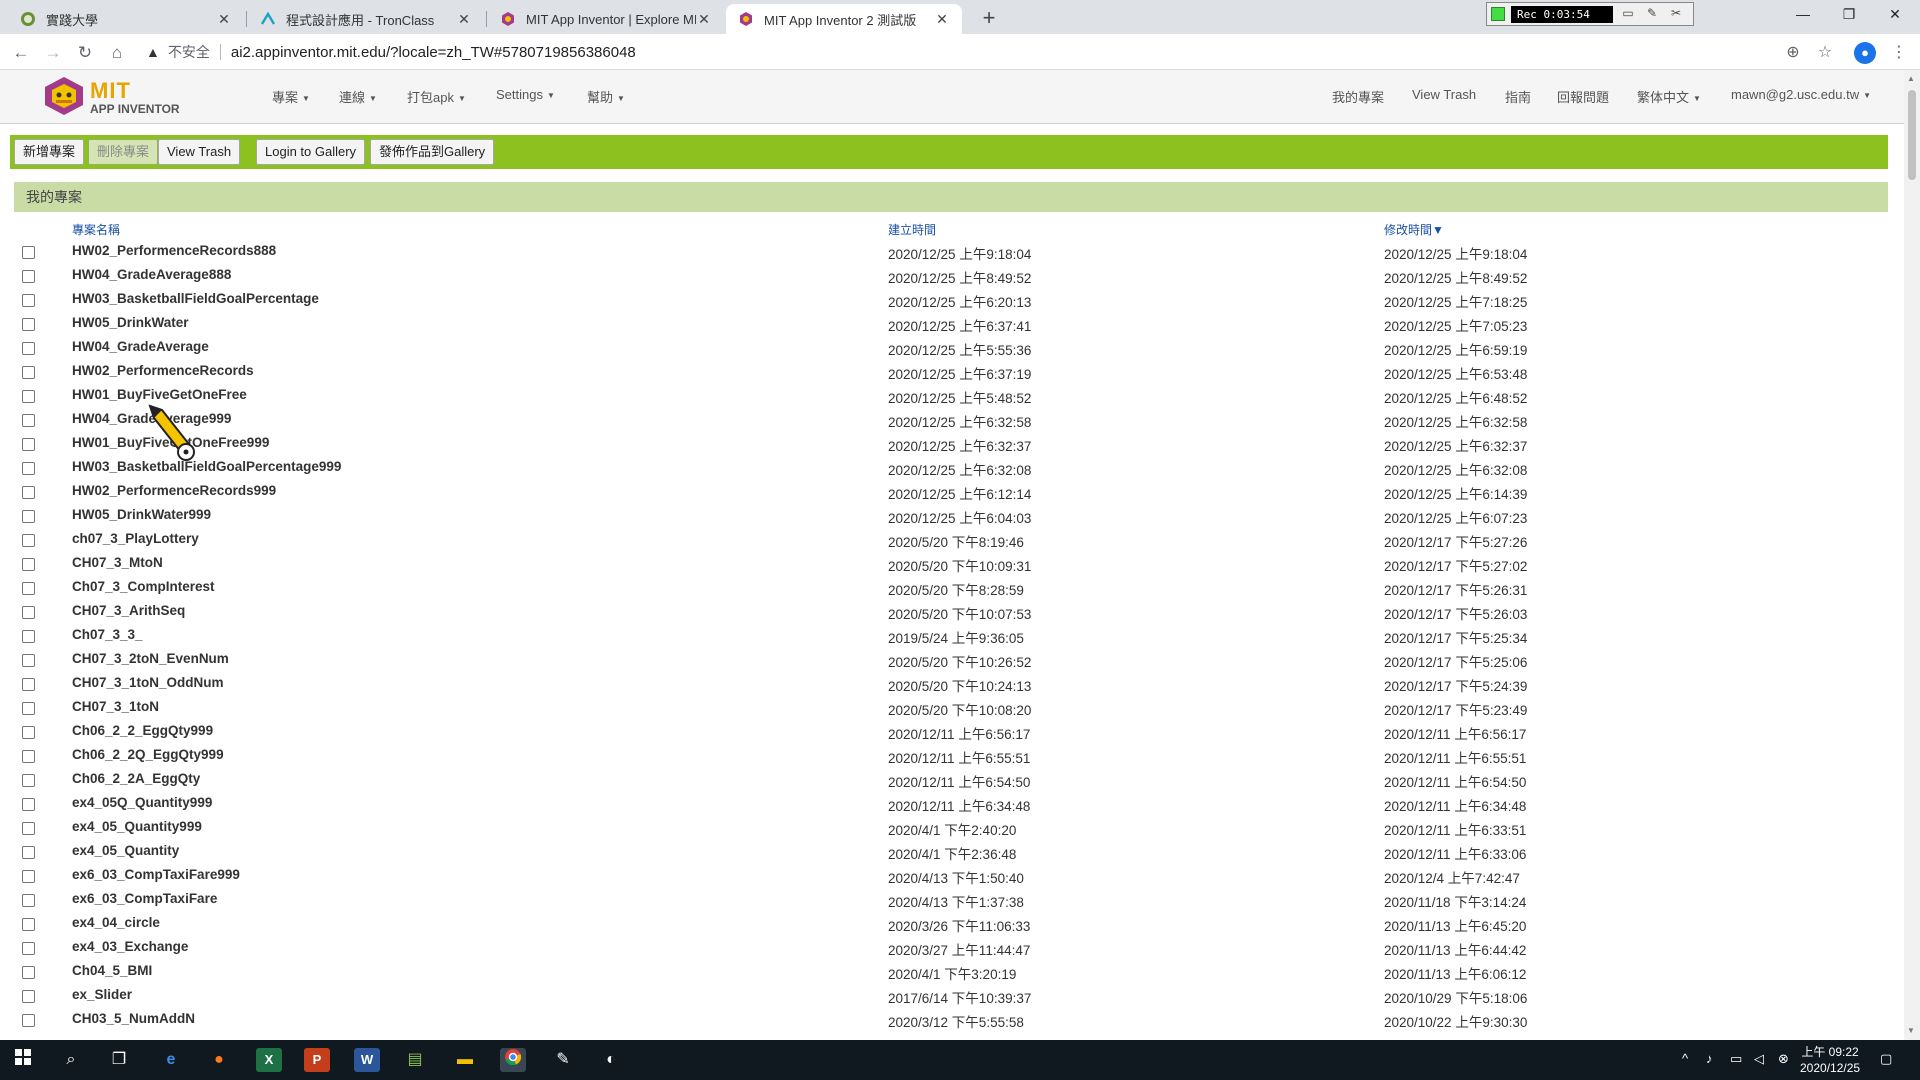 This screenshot has width=1920, height=1080. What do you see at coordinates (219, 1060) in the screenshot?
I see `firefox-icon: ●` at bounding box center [219, 1060].